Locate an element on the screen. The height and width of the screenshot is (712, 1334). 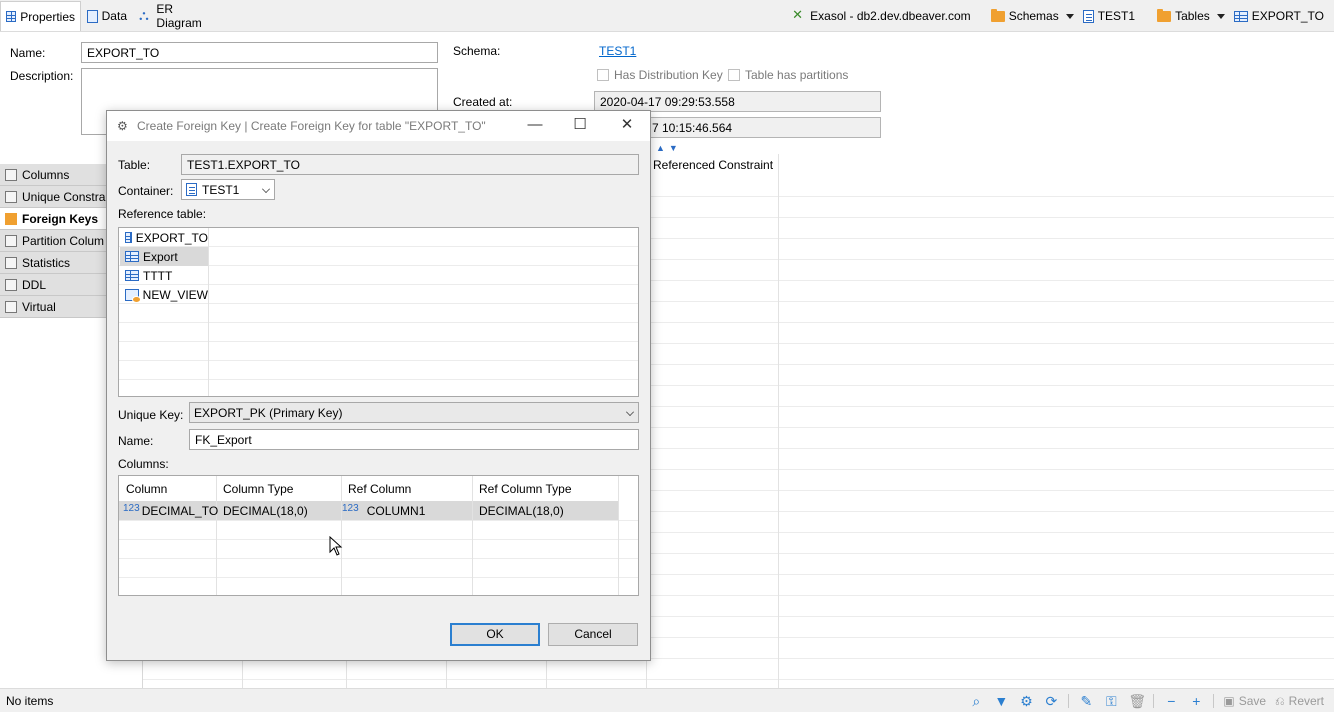
gear-icon: ⚙ is located at coordinates (1026, 701).